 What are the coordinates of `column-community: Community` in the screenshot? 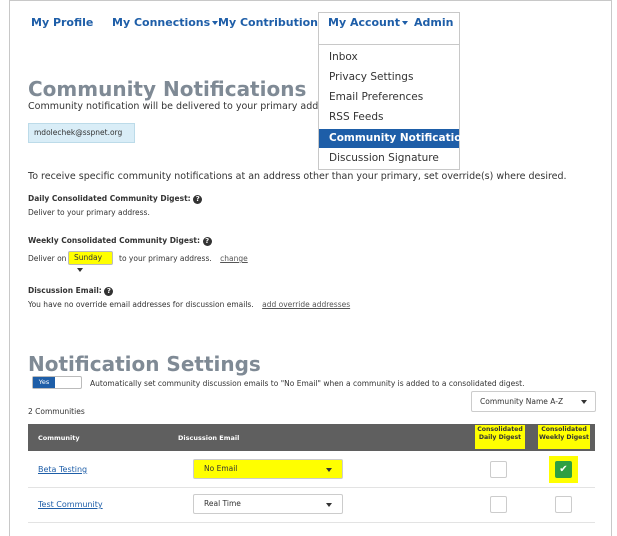 It's located at (59, 438).